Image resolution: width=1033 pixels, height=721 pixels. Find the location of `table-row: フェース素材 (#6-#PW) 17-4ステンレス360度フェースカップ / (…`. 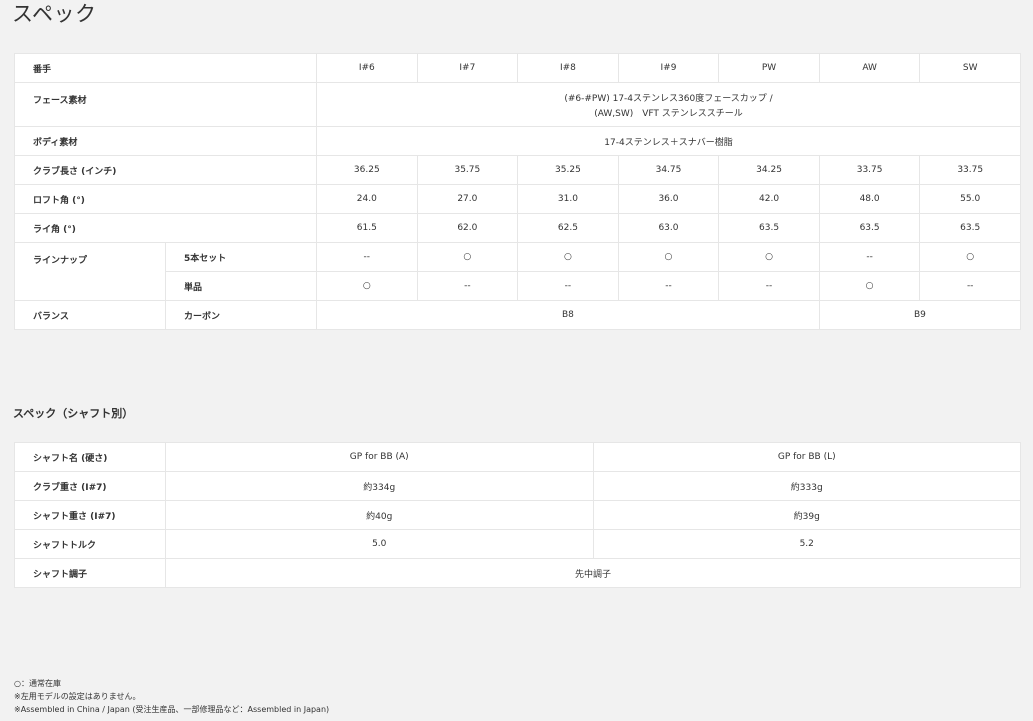

table-row: フェース素材 (#6-#PW) 17-4ステンレス360度フェースカップ / (… is located at coordinates (517, 104).